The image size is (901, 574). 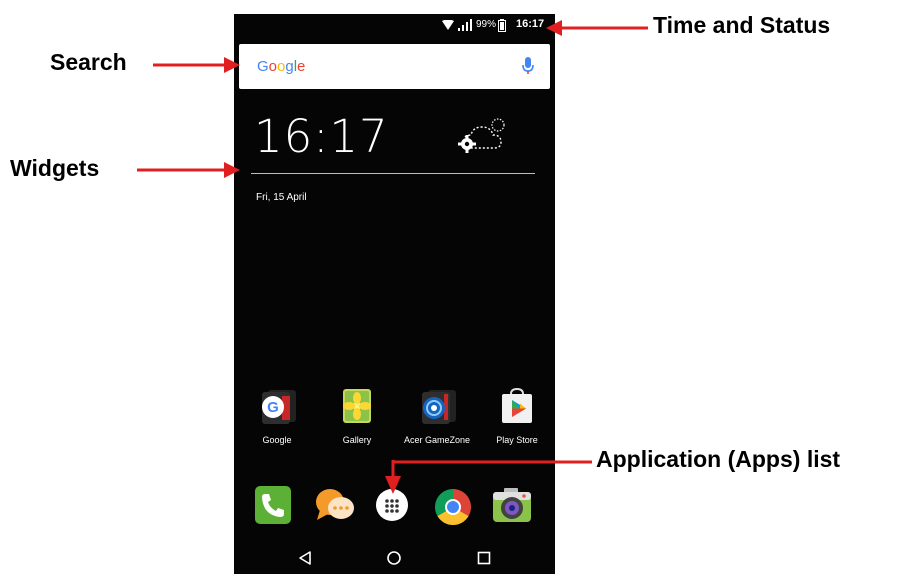 What do you see at coordinates (196, 65) in the screenshot?
I see `arrow-search` at bounding box center [196, 65].